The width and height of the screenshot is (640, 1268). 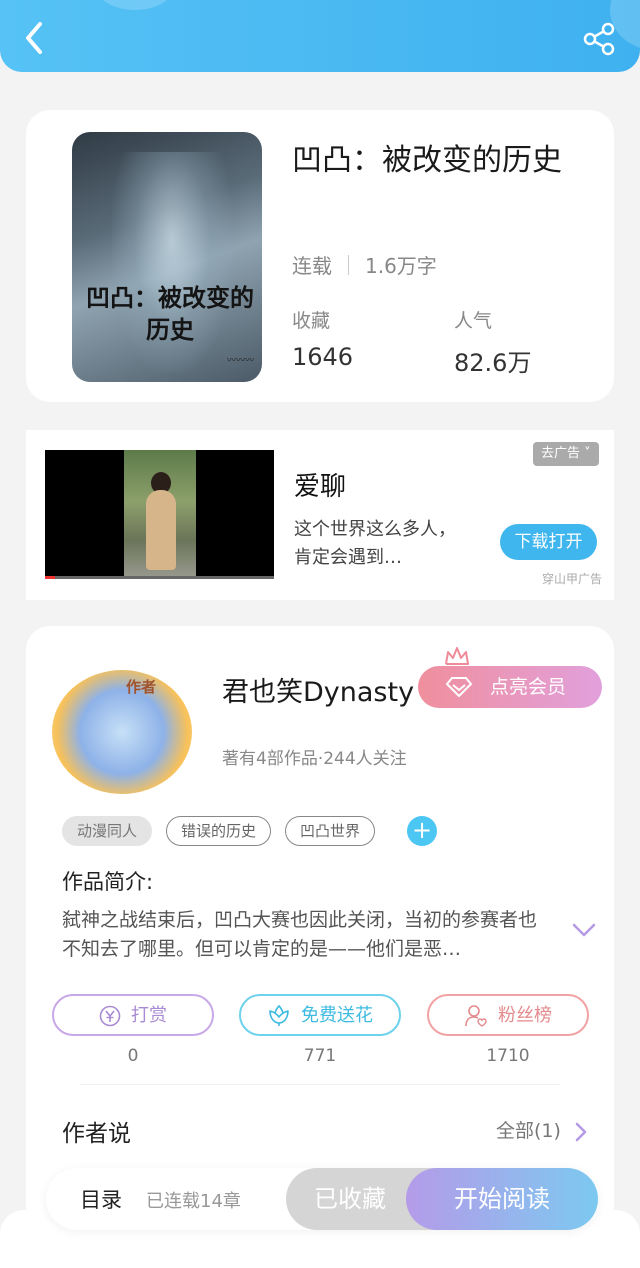 What do you see at coordinates (322, 1199) in the screenshot?
I see `bottom-action-bar: 目录 已连载14章 已收藏 开始阅读` at bounding box center [322, 1199].